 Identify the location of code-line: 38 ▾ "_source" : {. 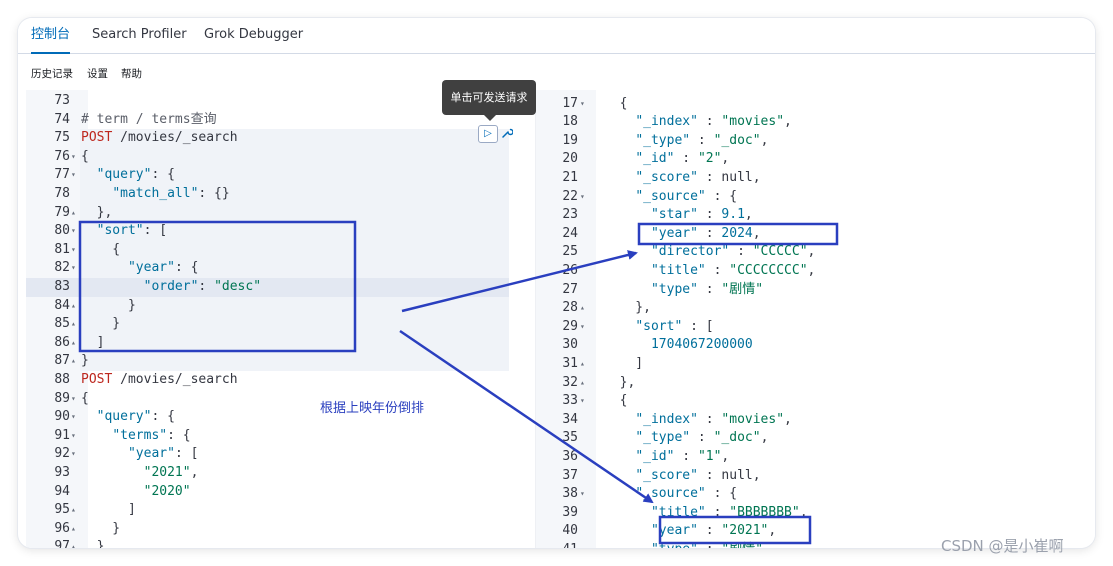
(815, 494).